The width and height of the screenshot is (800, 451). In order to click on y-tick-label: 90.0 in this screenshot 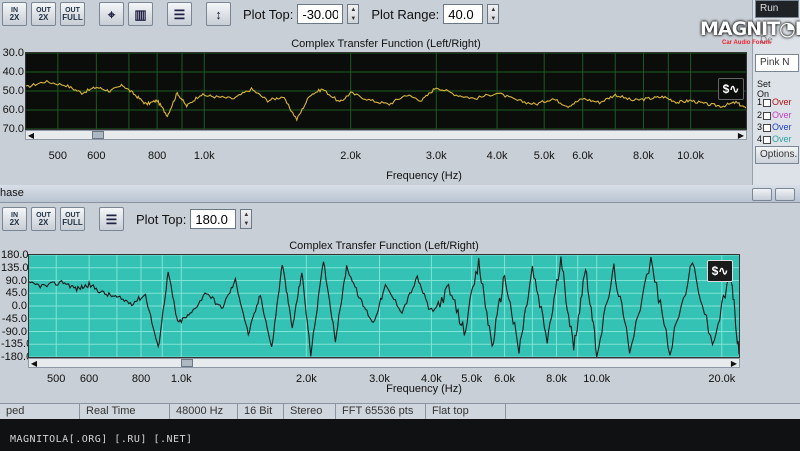, I will do `click(16, 280)`.